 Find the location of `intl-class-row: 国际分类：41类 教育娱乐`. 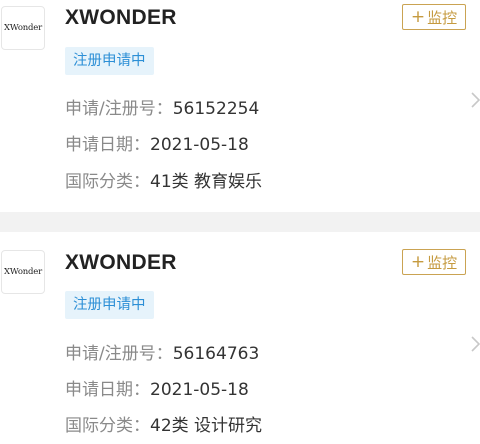

intl-class-row: 国际分类：41类 教育娱乐 is located at coordinates (163, 179).